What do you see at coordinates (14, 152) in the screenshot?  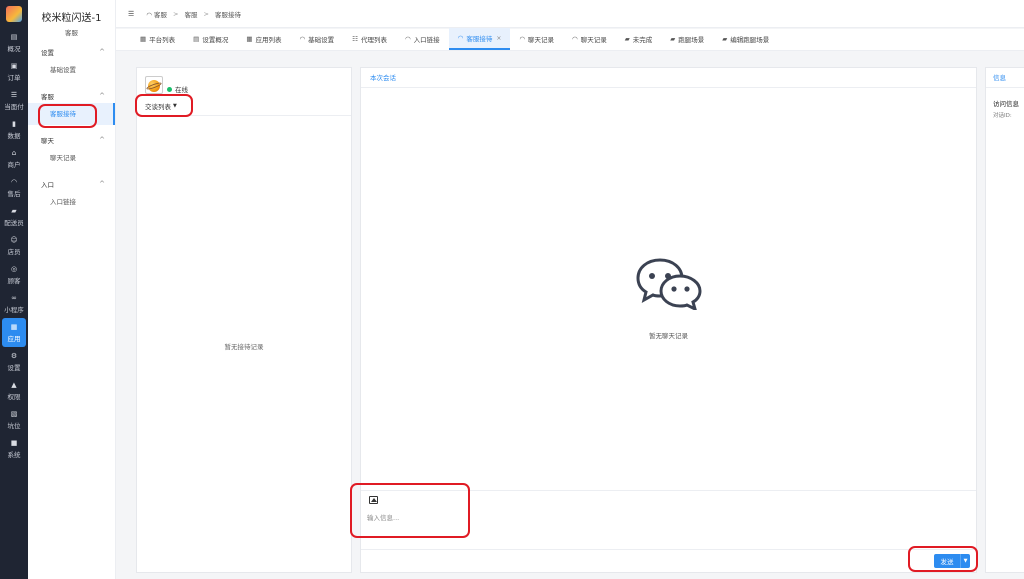 I see `merchant-icon: ⌂` at bounding box center [14, 152].